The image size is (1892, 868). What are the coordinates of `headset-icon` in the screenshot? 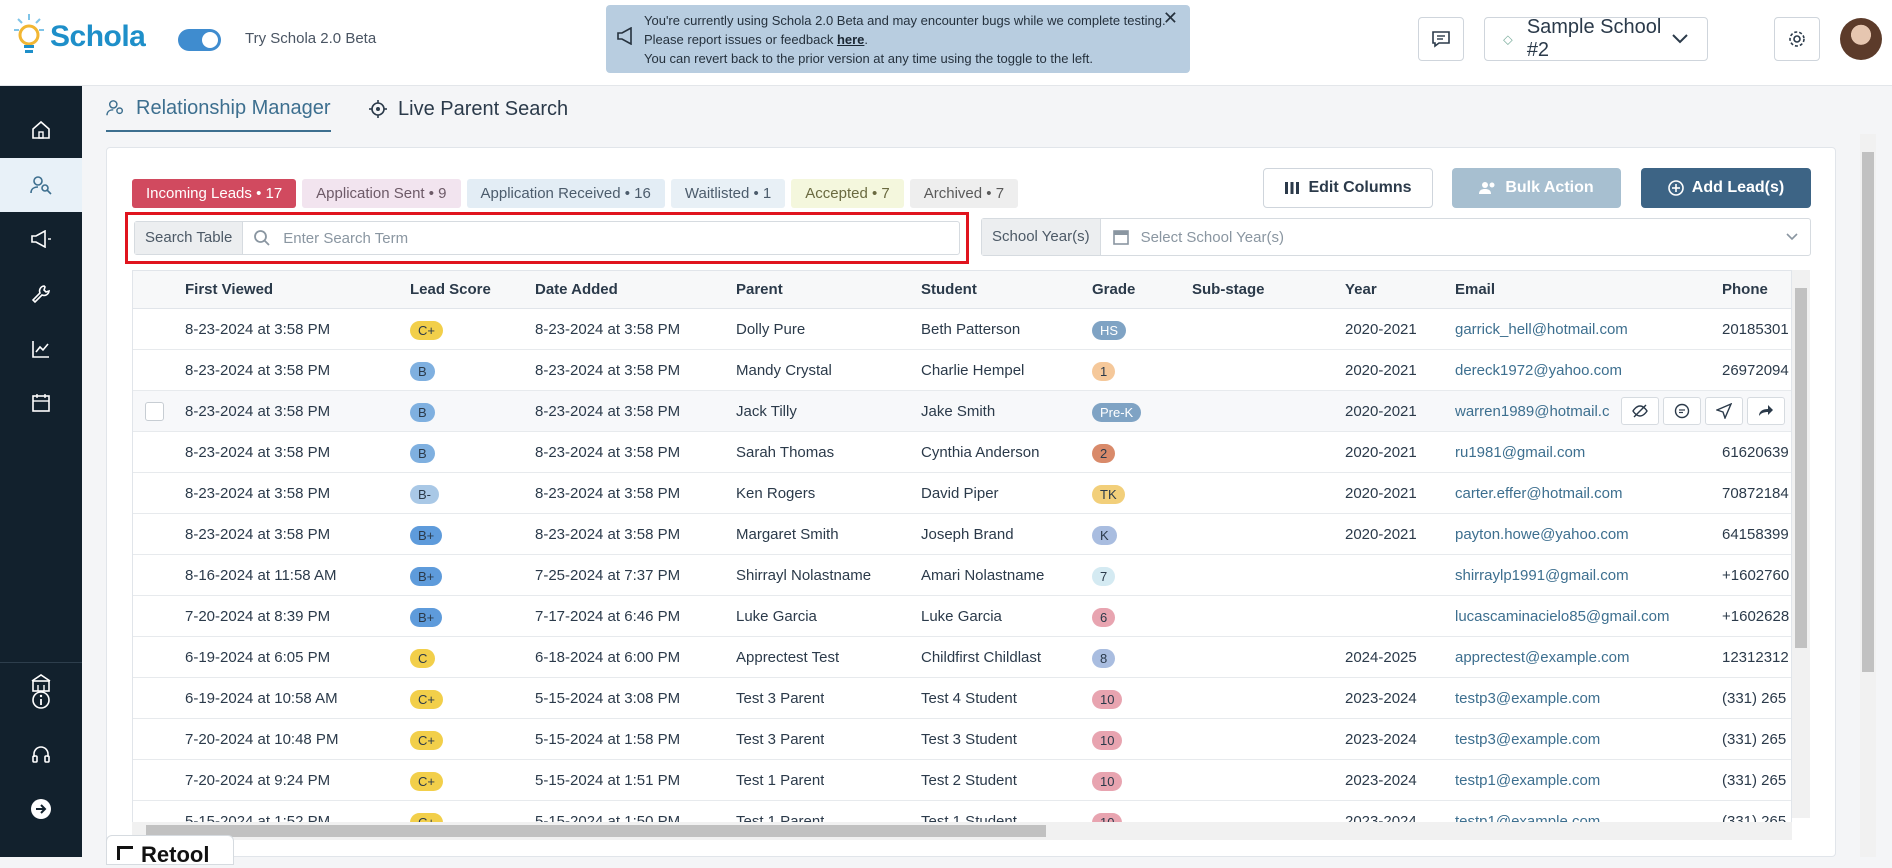 It's located at (41, 754).